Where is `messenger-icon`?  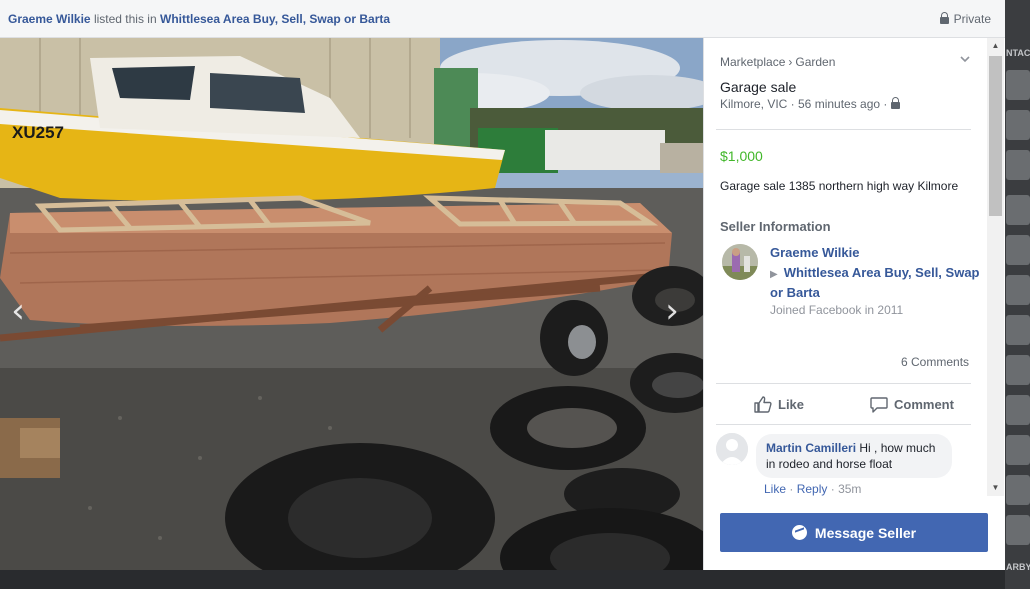
messenger-icon is located at coordinates (799, 532).